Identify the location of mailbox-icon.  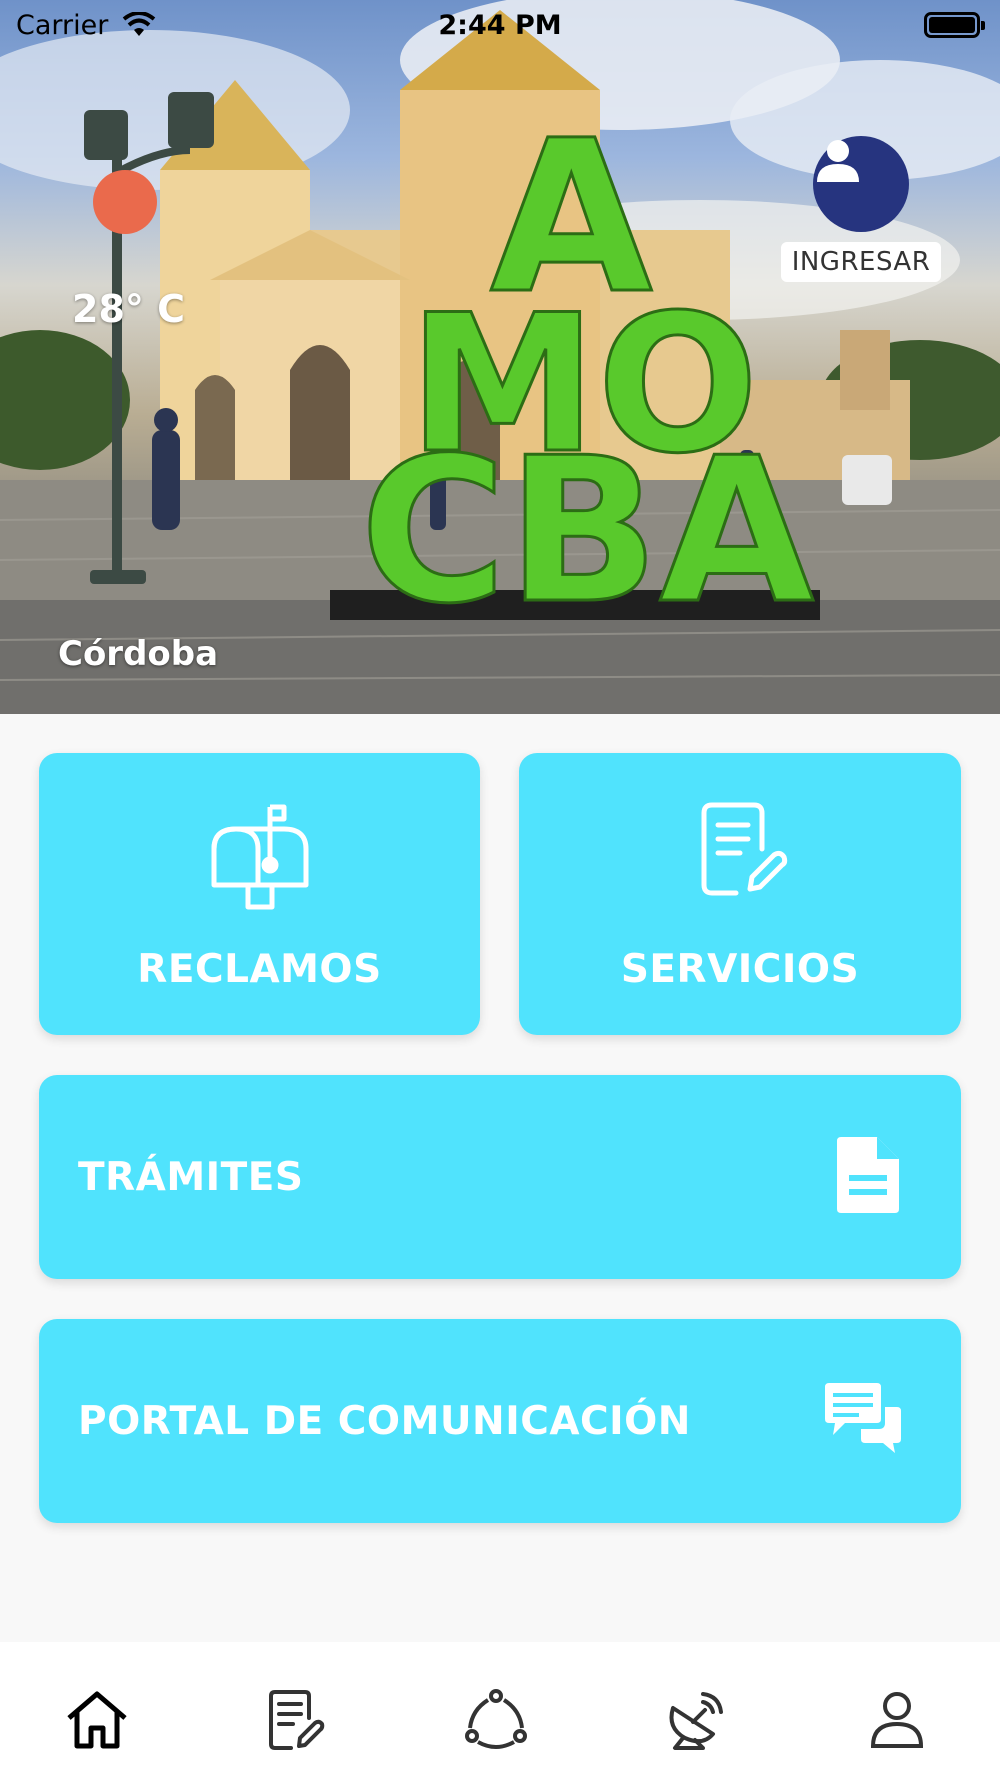
(260, 857).